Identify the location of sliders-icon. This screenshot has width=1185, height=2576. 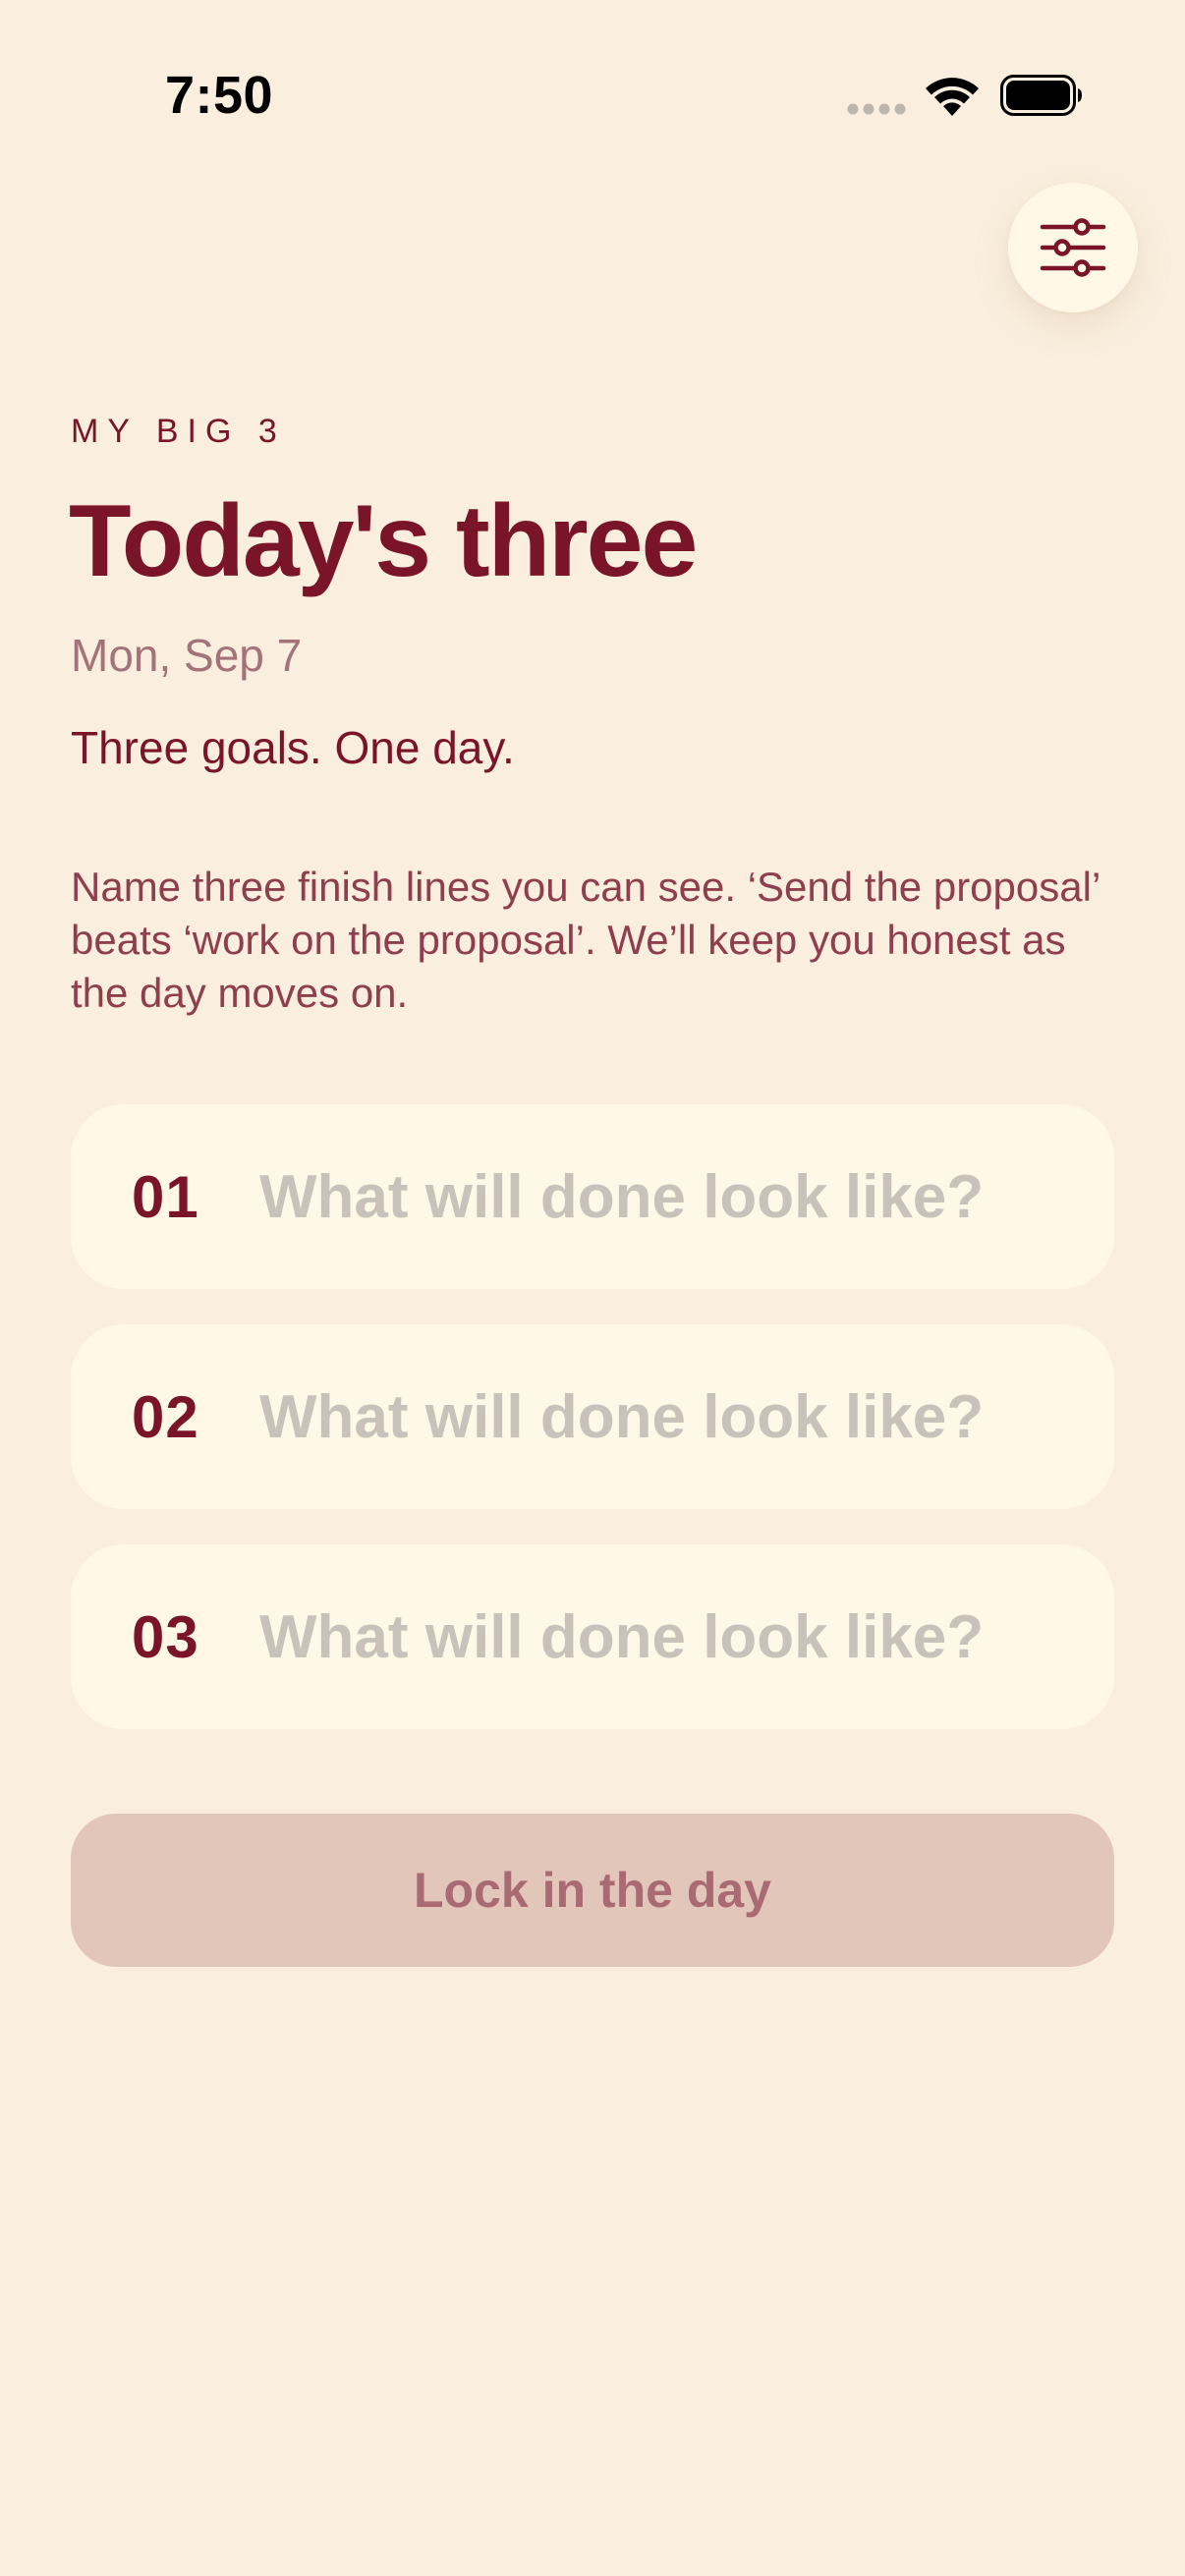
(1073, 247).